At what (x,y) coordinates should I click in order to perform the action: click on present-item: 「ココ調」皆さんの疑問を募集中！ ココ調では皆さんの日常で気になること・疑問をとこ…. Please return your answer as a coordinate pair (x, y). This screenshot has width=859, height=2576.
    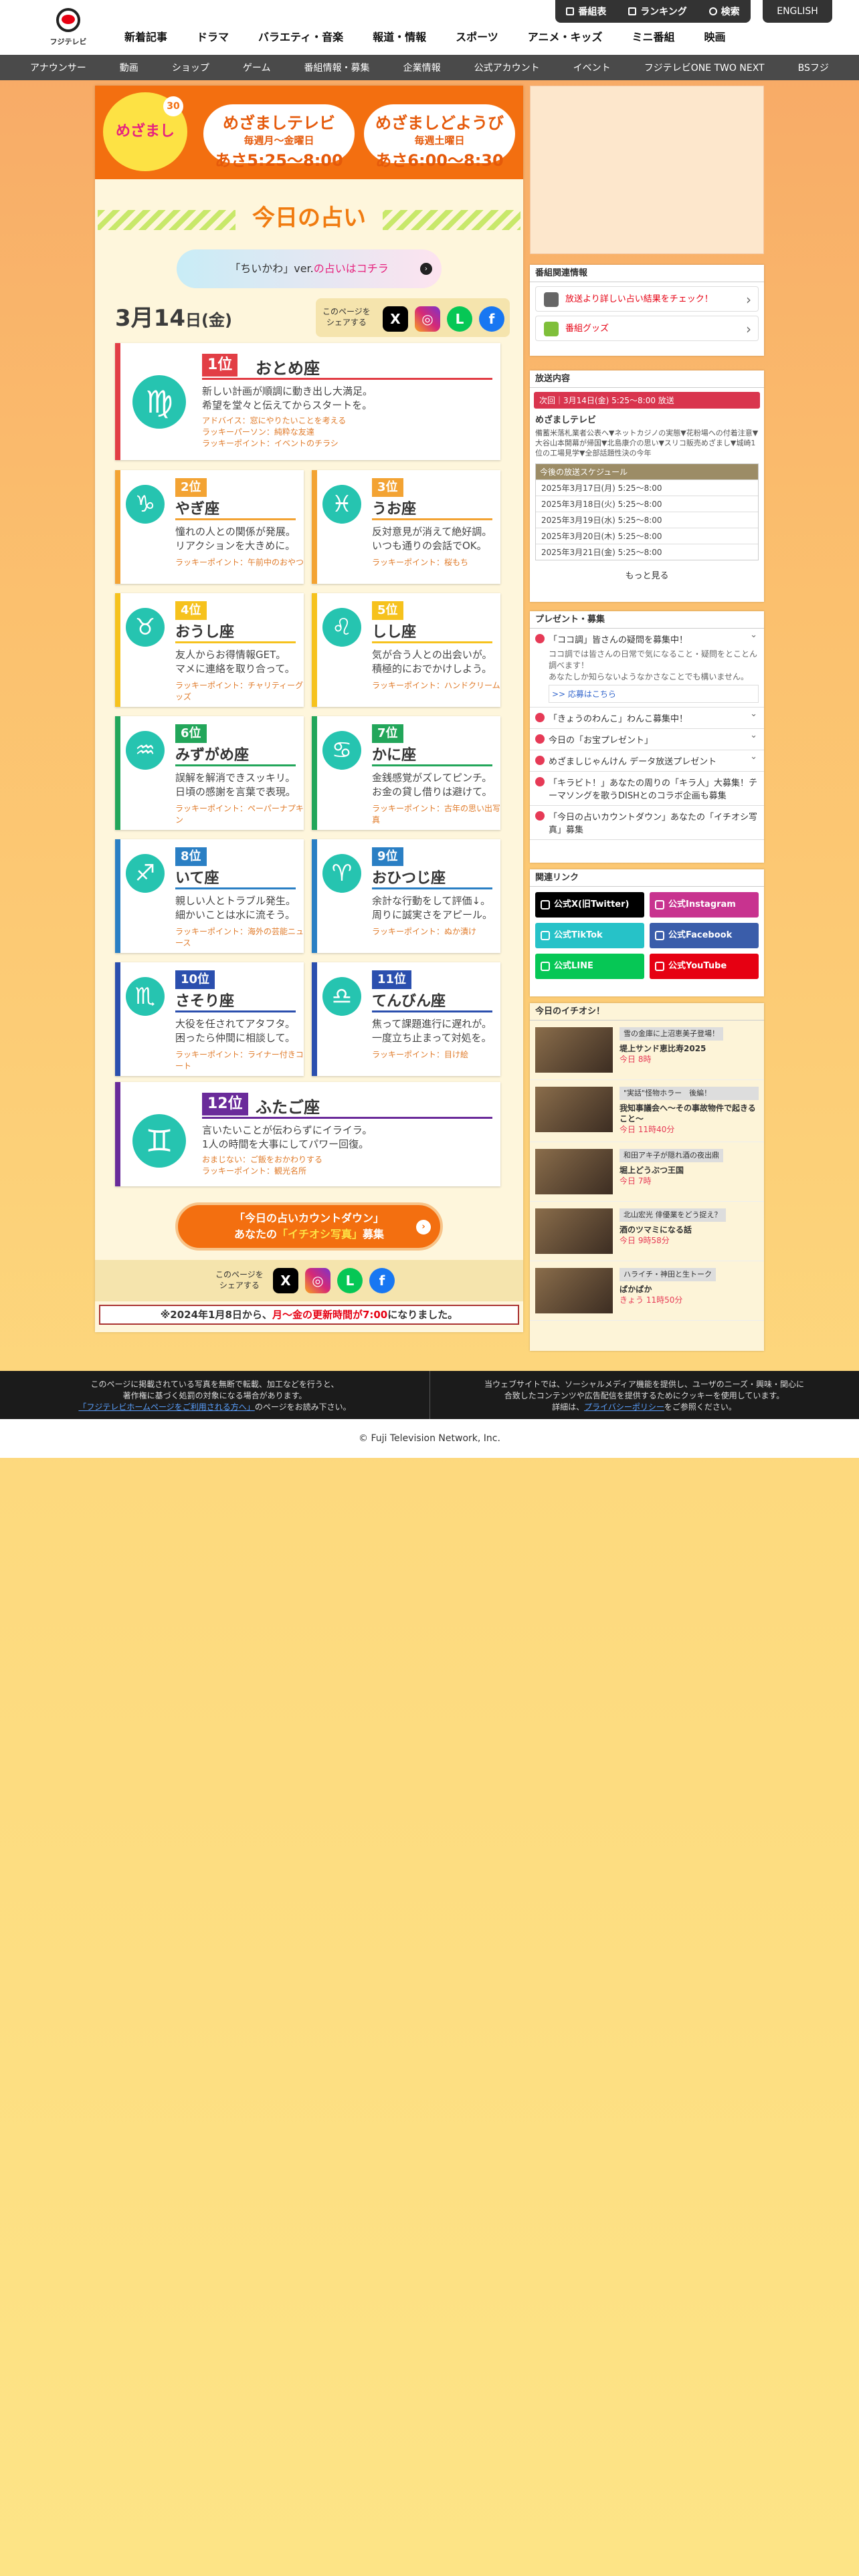
    Looking at the image, I should click on (647, 669).